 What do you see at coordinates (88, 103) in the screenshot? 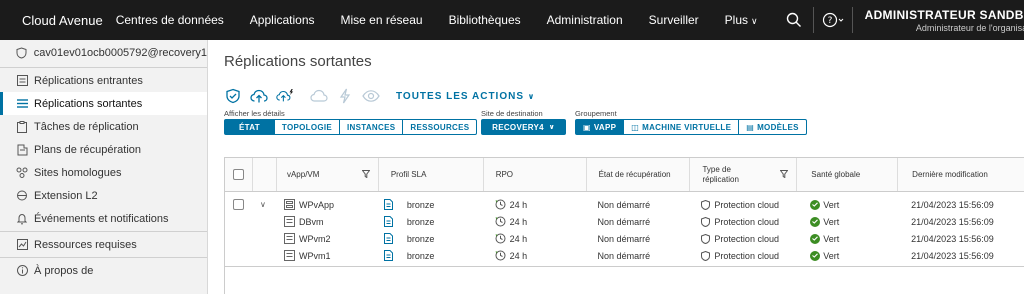
I see `sidebar-item-label: Réplications sortantes` at bounding box center [88, 103].